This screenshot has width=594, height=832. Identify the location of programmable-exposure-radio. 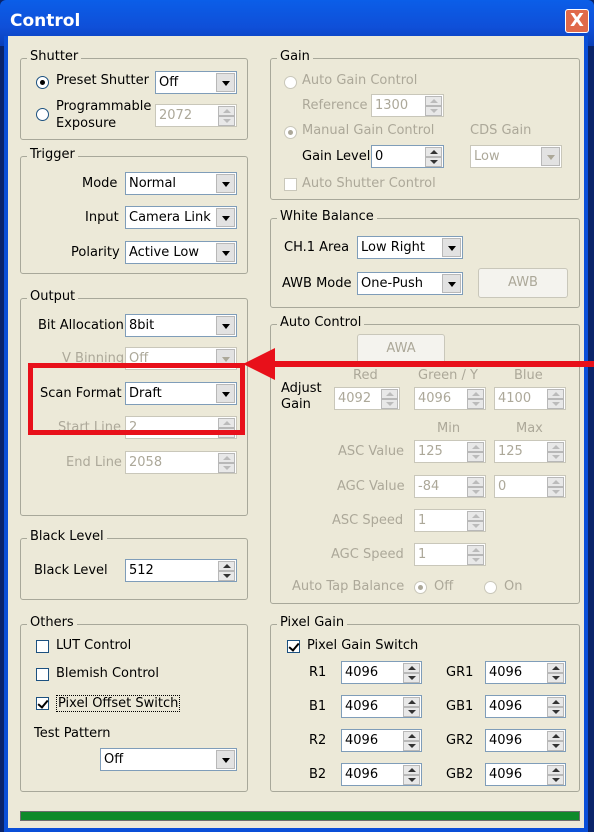
(42, 114).